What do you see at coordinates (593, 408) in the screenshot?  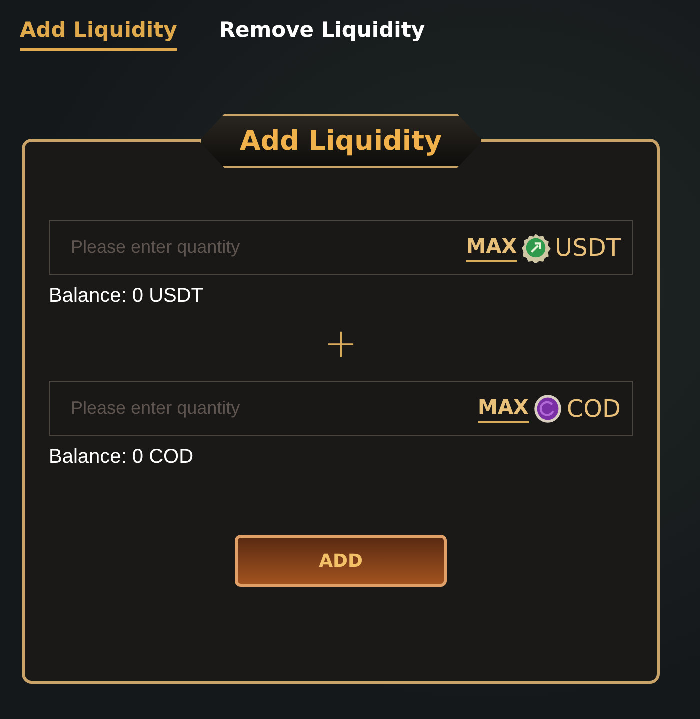 I see `token-symbol: COD` at bounding box center [593, 408].